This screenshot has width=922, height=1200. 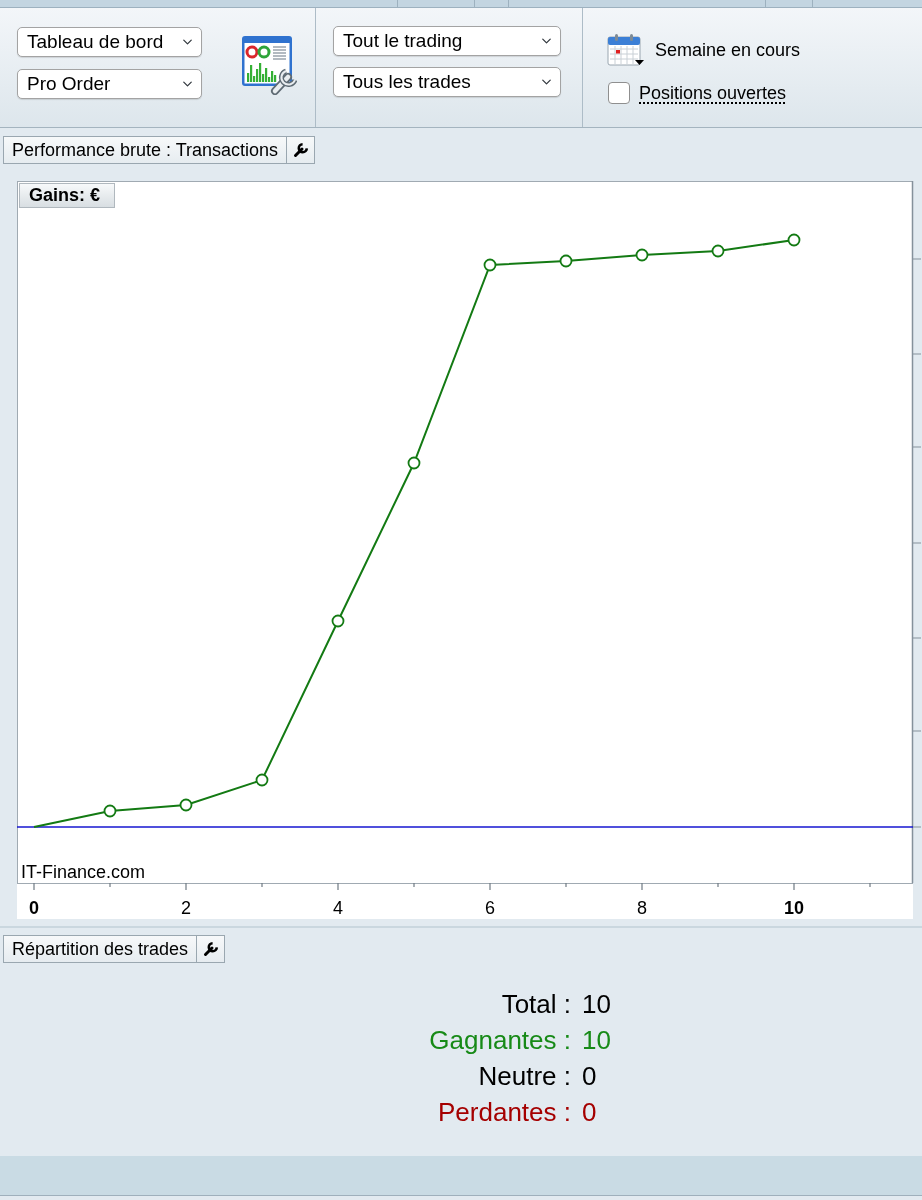 I want to click on dropdown: Tous les trades, so click(x=447, y=82).